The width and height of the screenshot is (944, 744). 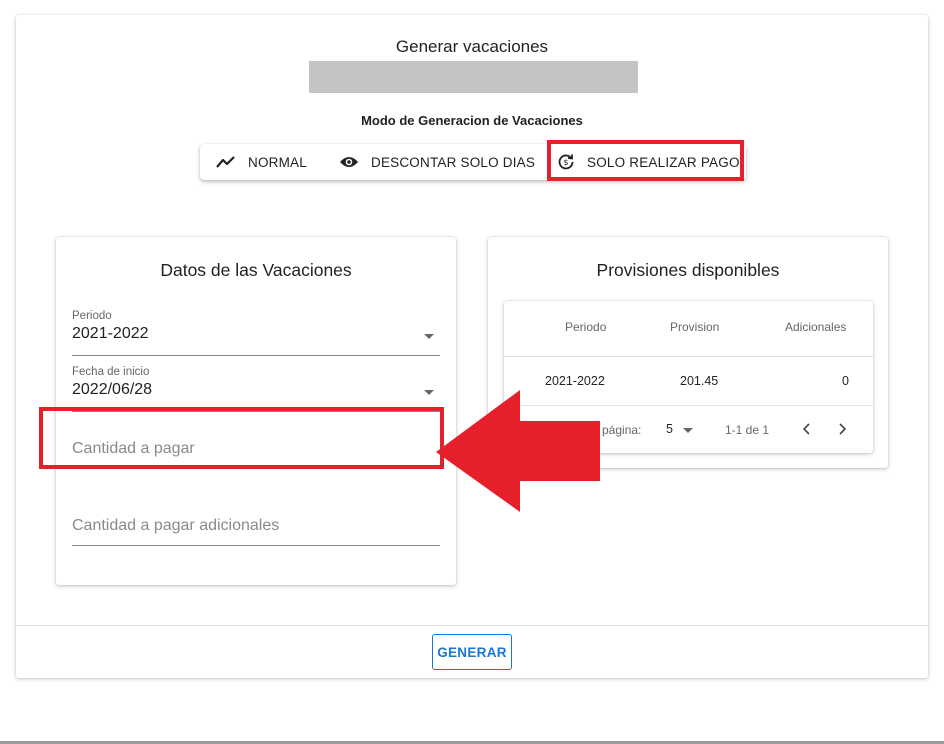 I want to click on eye-icon, so click(x=349, y=162).